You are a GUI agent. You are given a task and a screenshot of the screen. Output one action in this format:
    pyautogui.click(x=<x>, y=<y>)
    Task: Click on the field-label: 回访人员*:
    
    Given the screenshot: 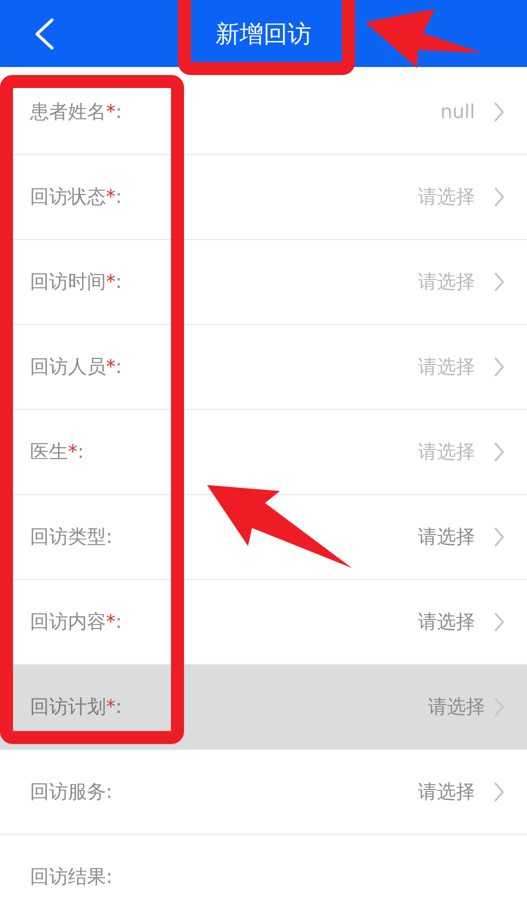 What is the action you would take?
    pyautogui.click(x=76, y=367)
    